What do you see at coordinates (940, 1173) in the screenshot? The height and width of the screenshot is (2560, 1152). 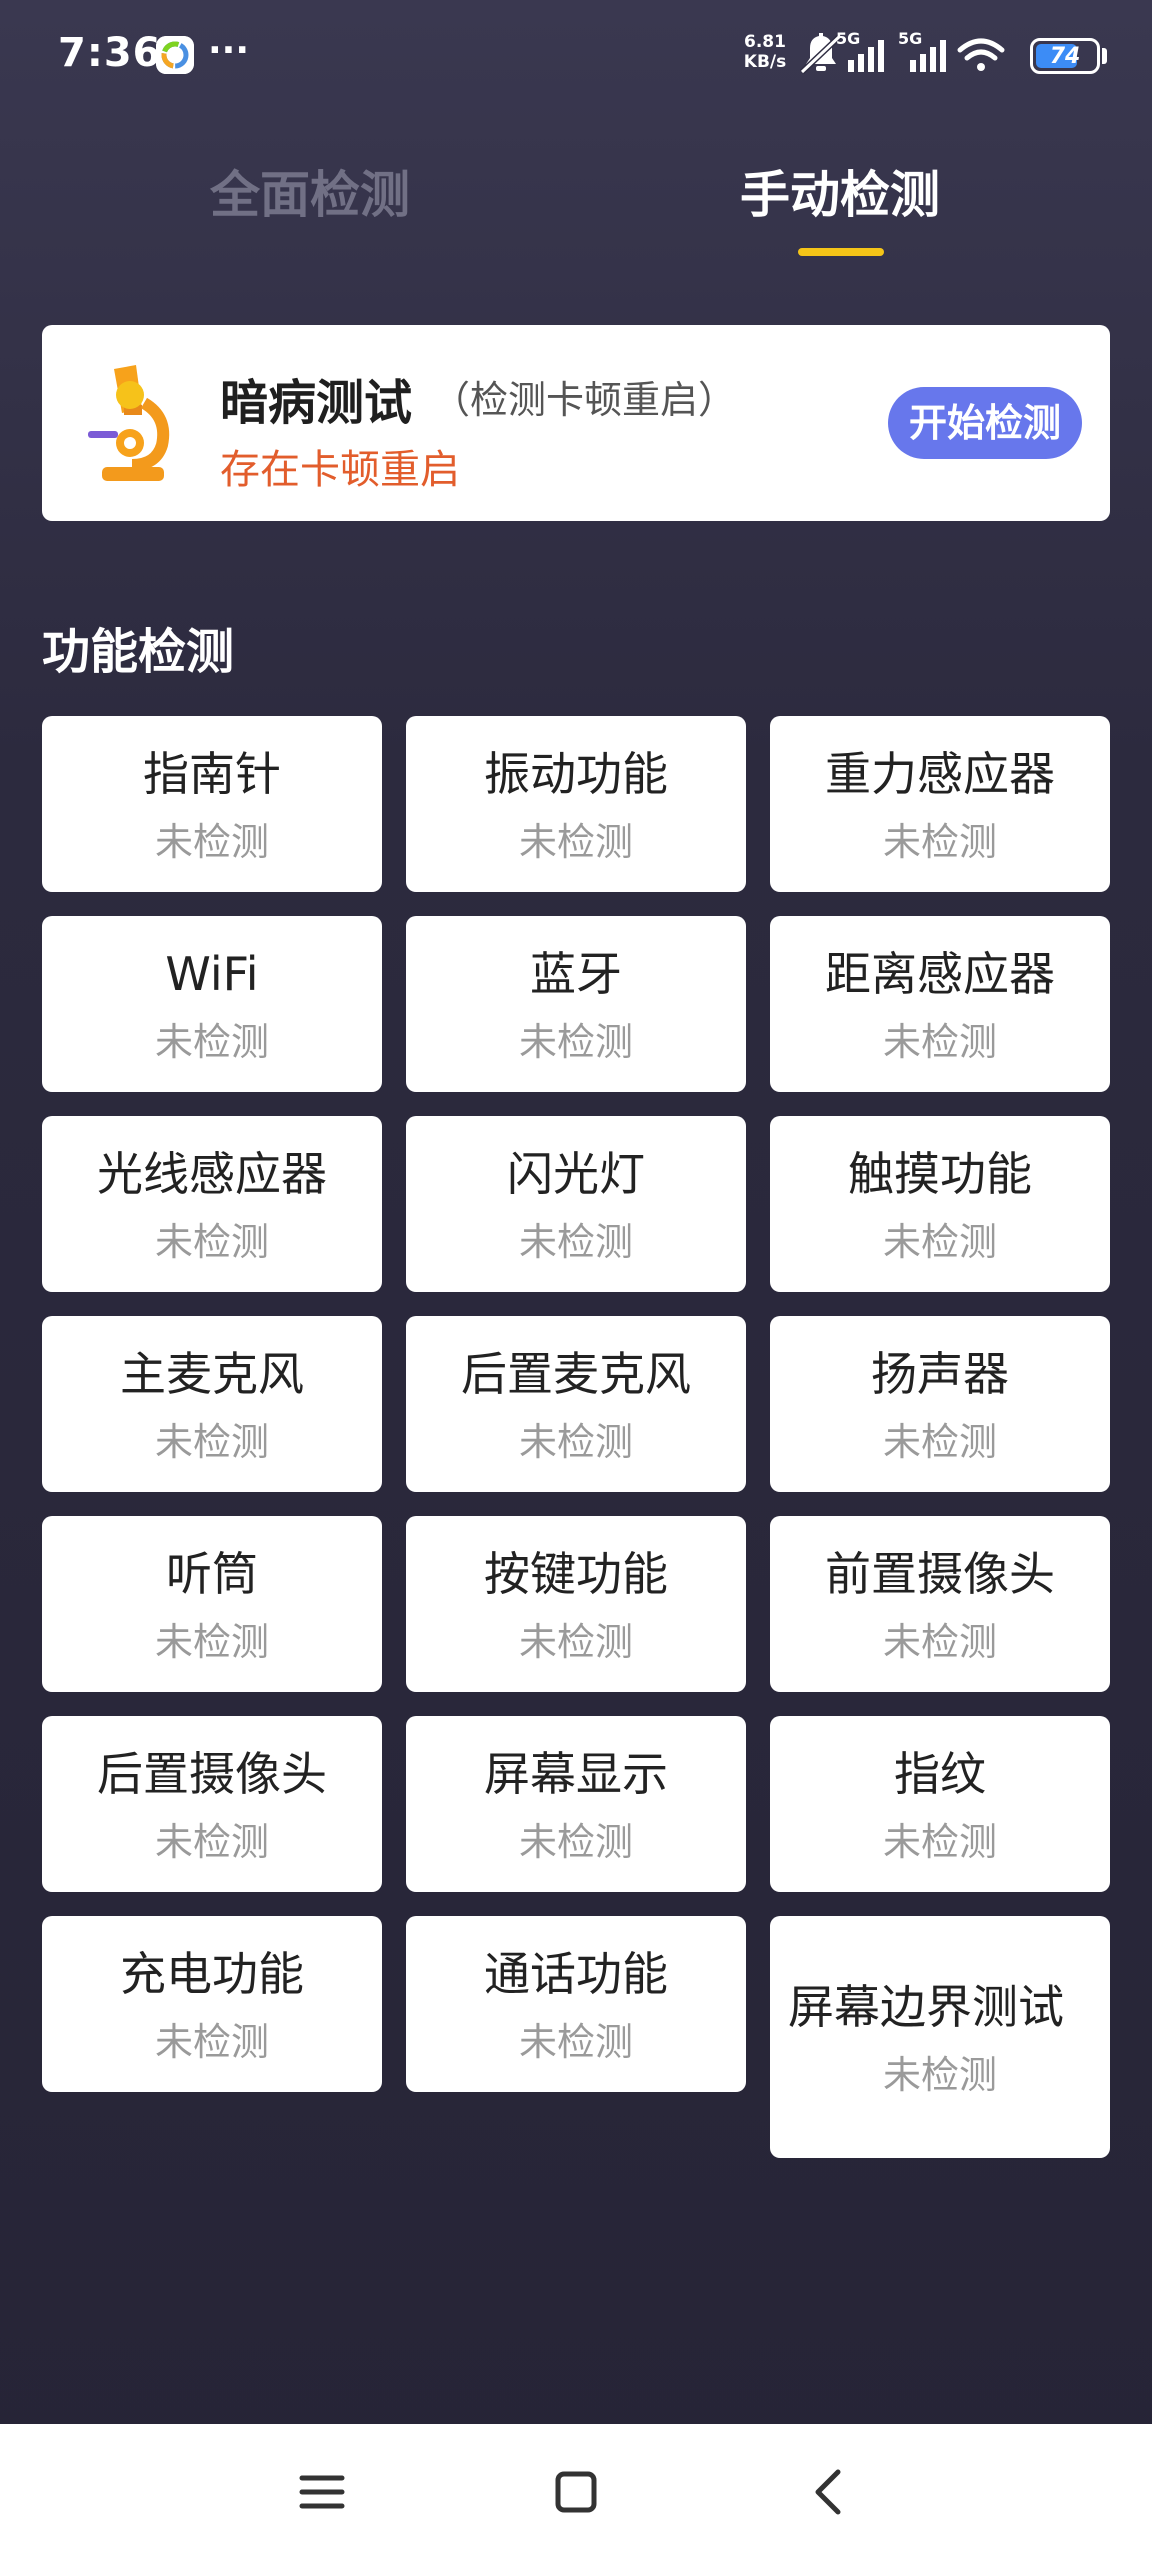 I see `function-tile-name: 触摸功能` at bounding box center [940, 1173].